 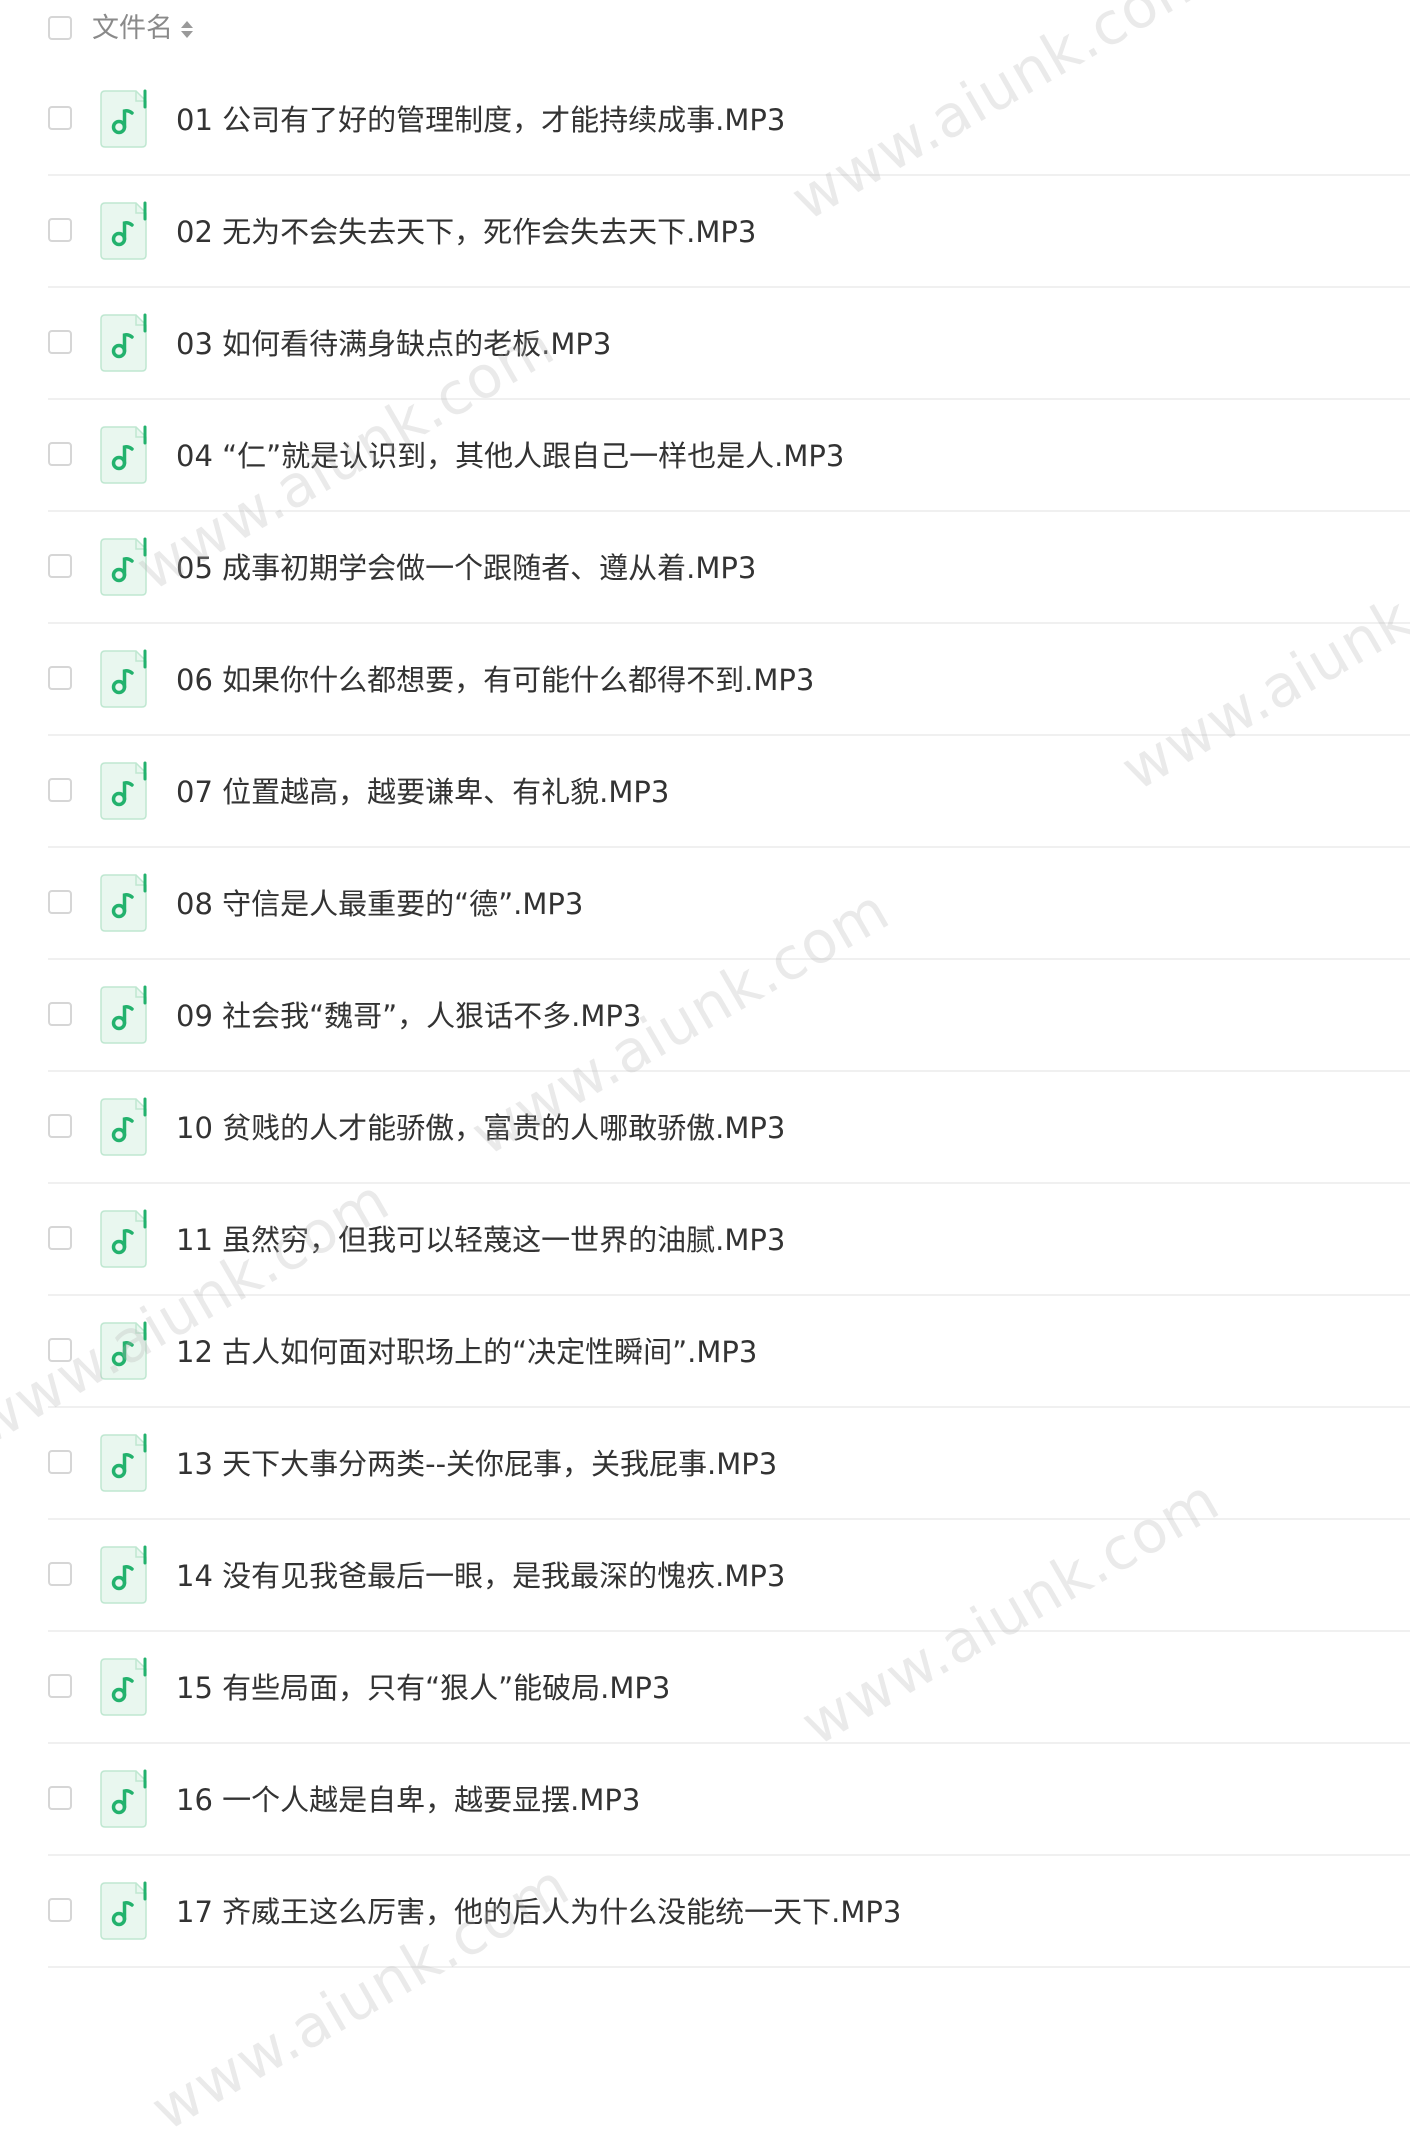 I want to click on file-row-15: 15 有些局面，只有“狠人”能破局.MP3, so click(x=705, y=1688).